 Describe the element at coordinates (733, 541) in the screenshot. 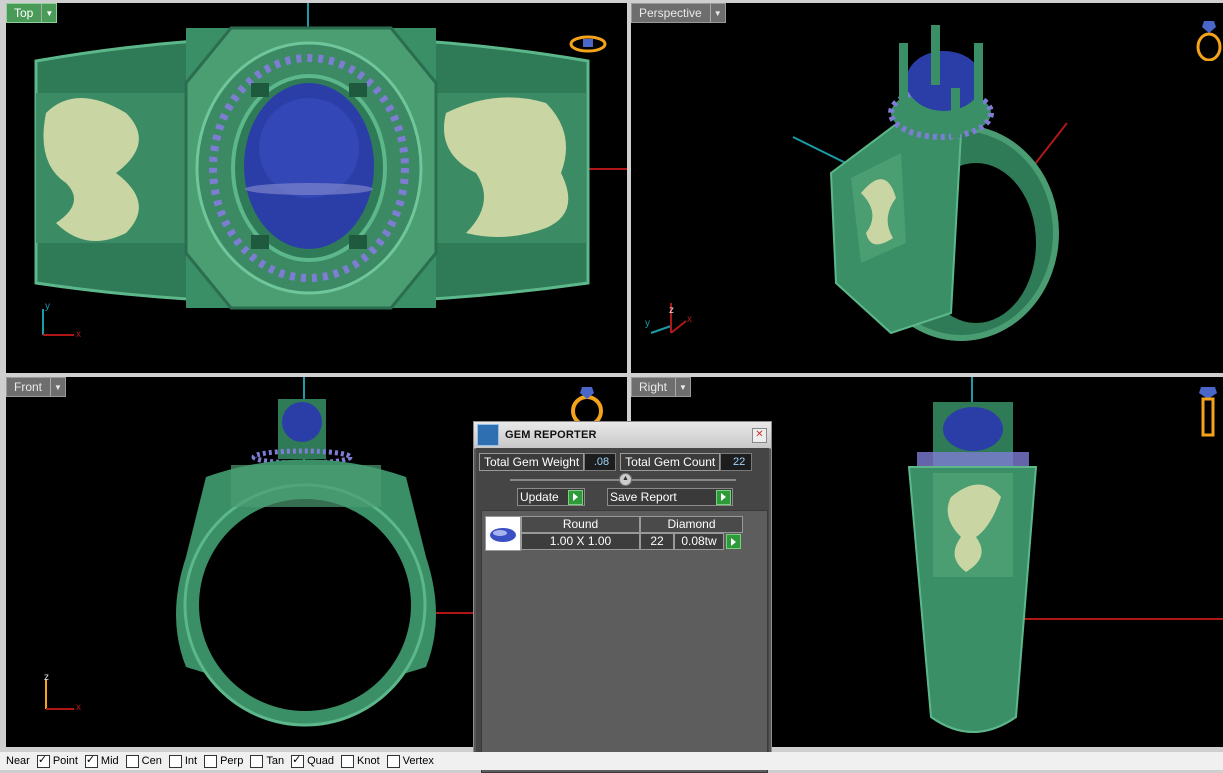

I see `select-gems-play-icon` at that location.